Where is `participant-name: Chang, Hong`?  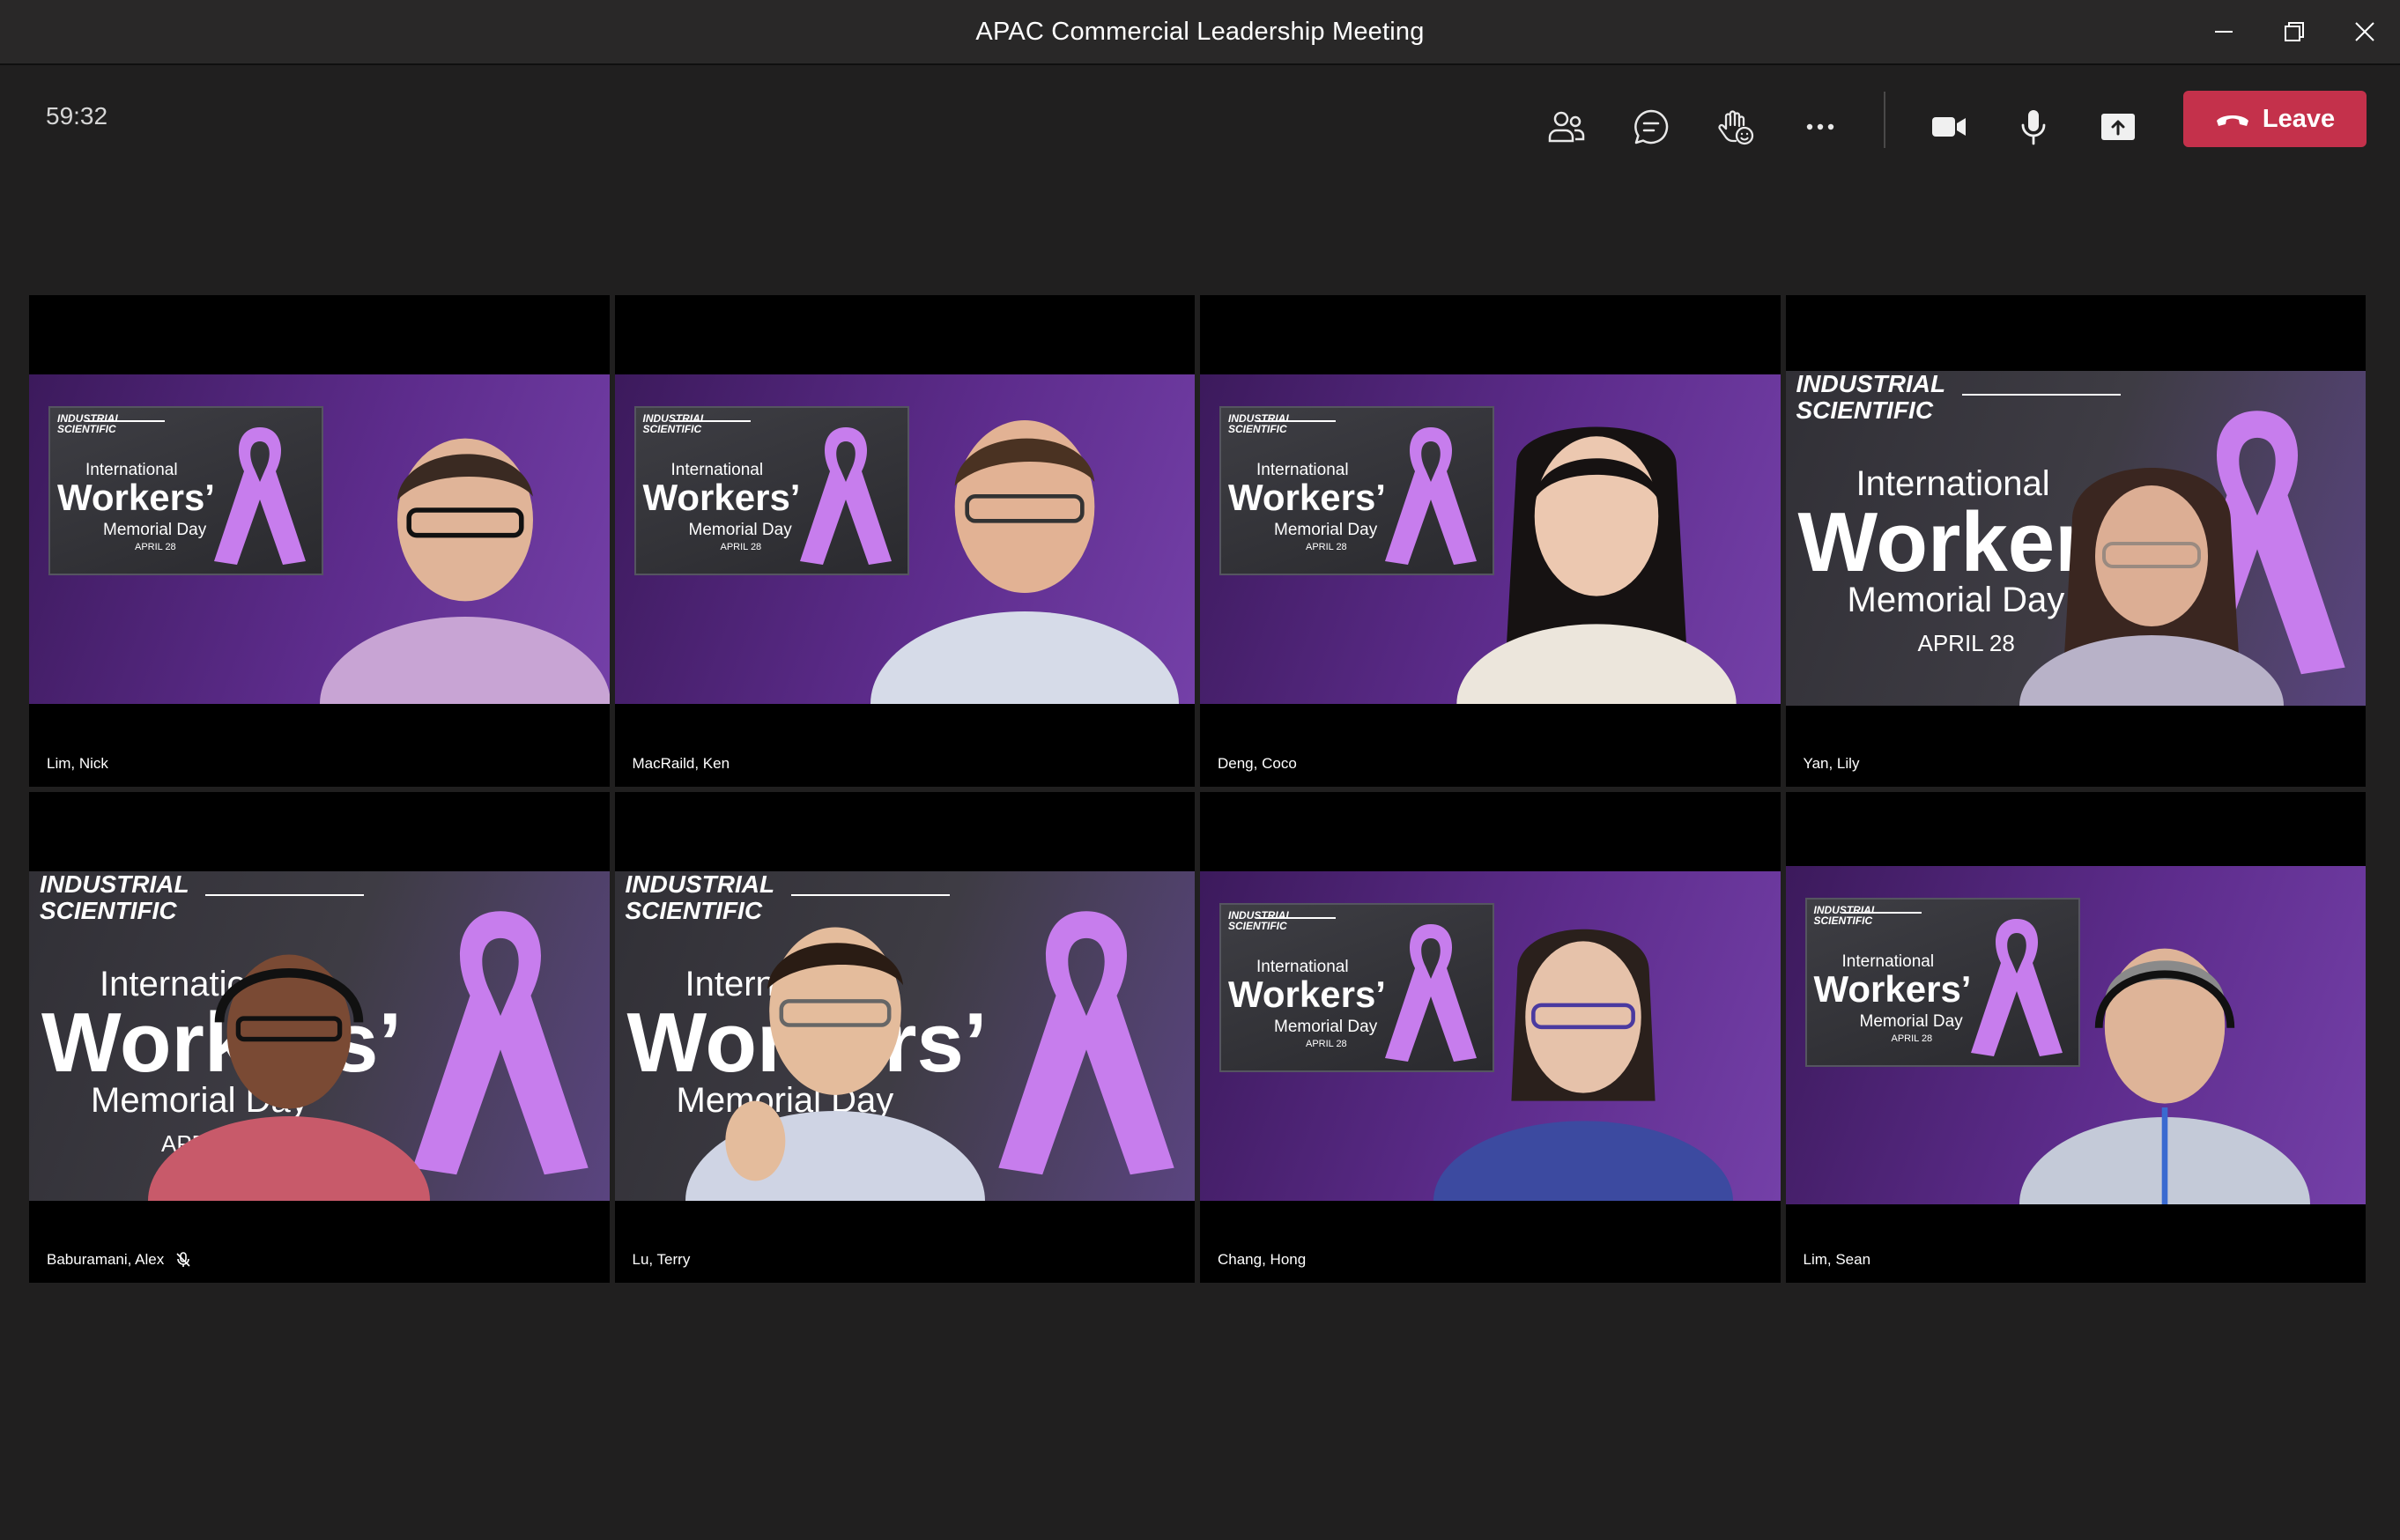
participant-name: Chang, Hong is located at coordinates (1262, 1260).